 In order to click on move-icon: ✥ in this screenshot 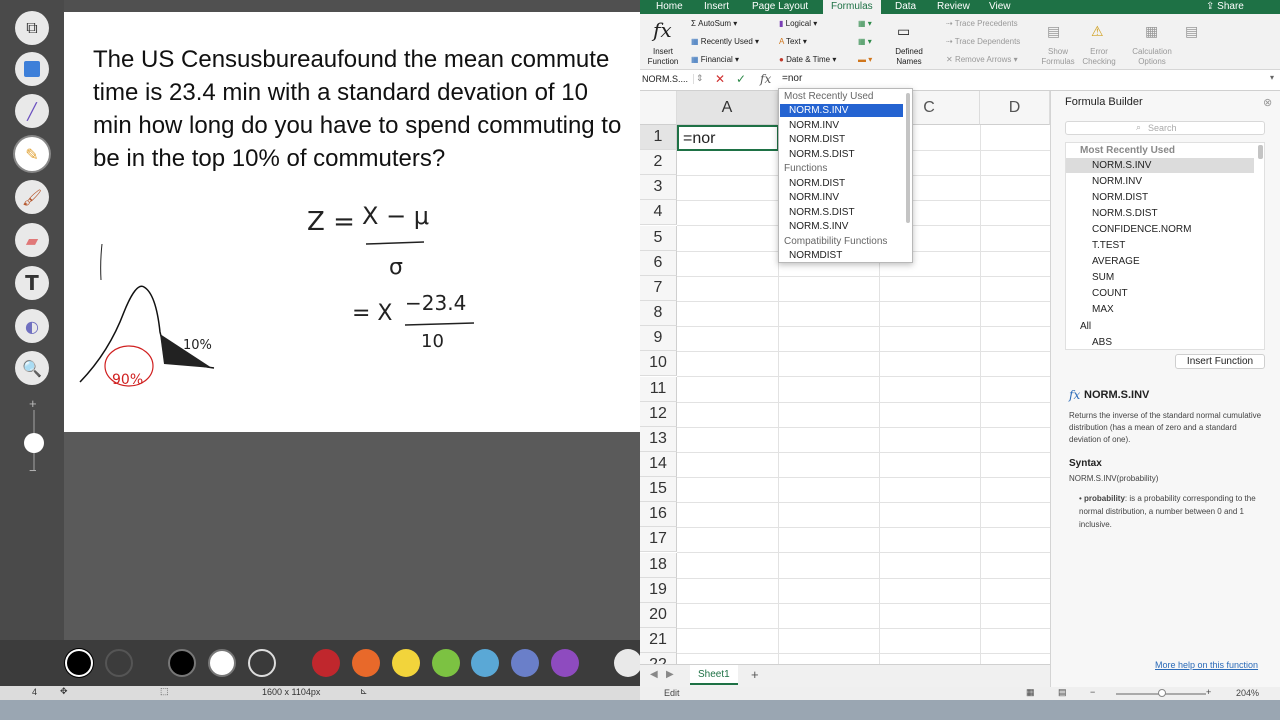, I will do `click(64, 691)`.